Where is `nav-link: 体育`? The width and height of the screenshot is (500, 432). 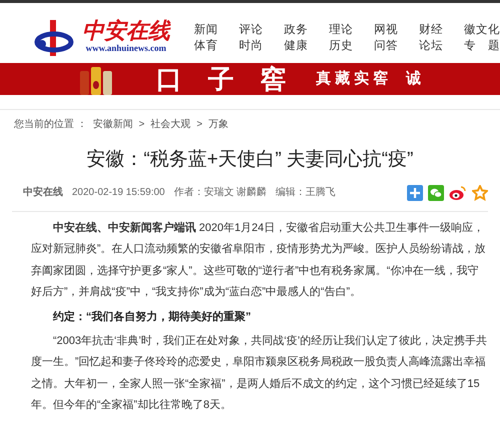
nav-link: 体育 is located at coordinates (206, 45).